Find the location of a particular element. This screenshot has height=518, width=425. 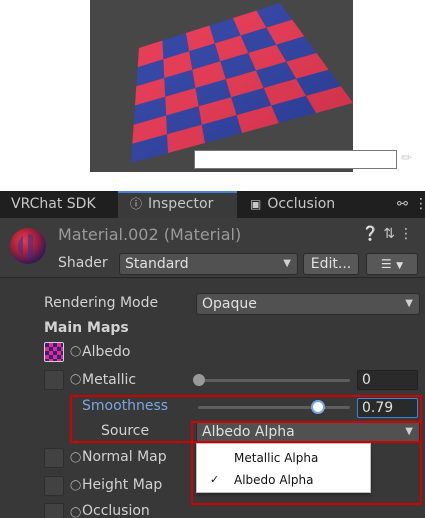

albedo-texture-slot is located at coordinates (54, 352).